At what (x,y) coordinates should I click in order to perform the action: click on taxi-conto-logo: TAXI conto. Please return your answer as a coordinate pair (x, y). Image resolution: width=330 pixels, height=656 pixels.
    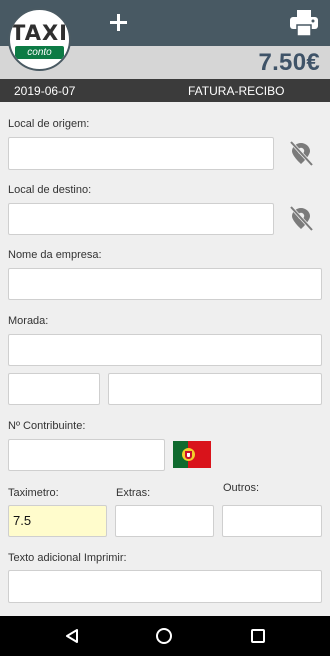
    Looking at the image, I should click on (39, 39).